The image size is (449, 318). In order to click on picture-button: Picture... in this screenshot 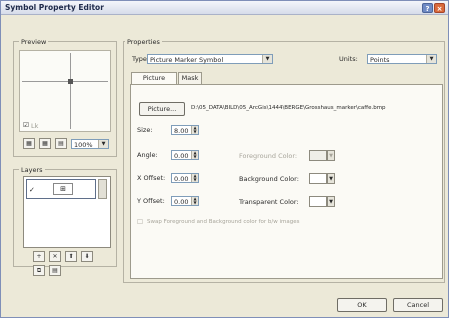, I will do `click(162, 109)`.